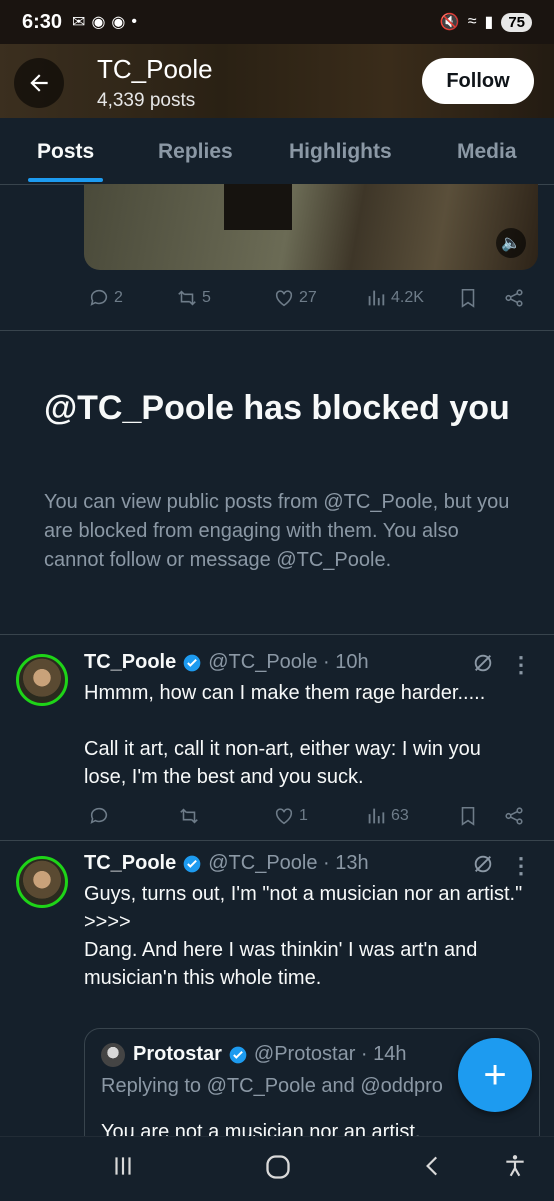 This screenshot has height=1201, width=554. Describe the element at coordinates (123, 1166) in the screenshot. I see `recent-apps-icon` at that location.